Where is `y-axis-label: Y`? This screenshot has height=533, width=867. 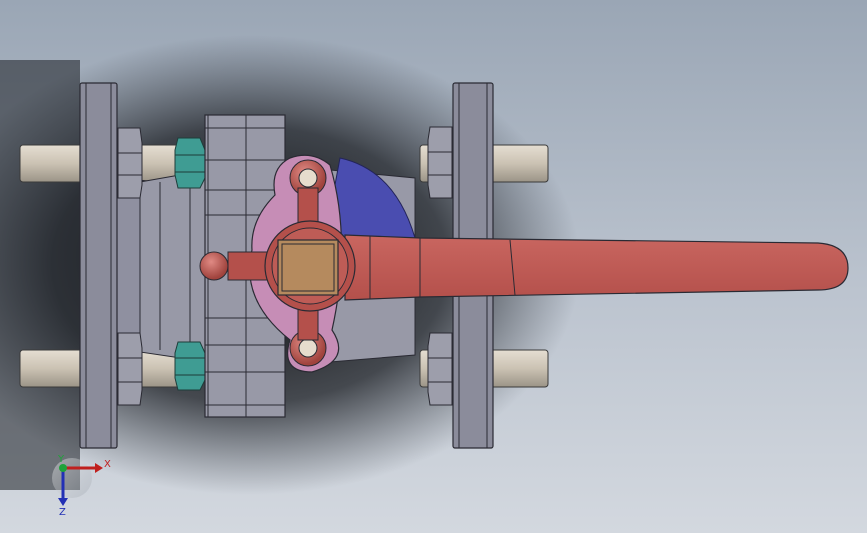 y-axis-label: Y is located at coordinates (61, 459).